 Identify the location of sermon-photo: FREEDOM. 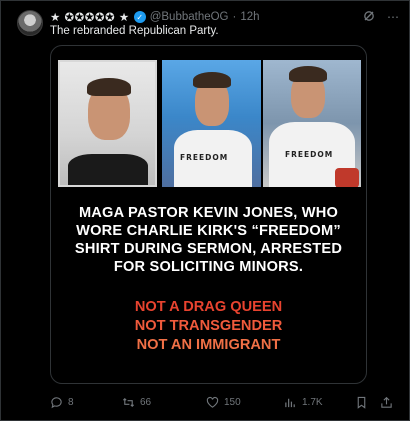
(211, 123).